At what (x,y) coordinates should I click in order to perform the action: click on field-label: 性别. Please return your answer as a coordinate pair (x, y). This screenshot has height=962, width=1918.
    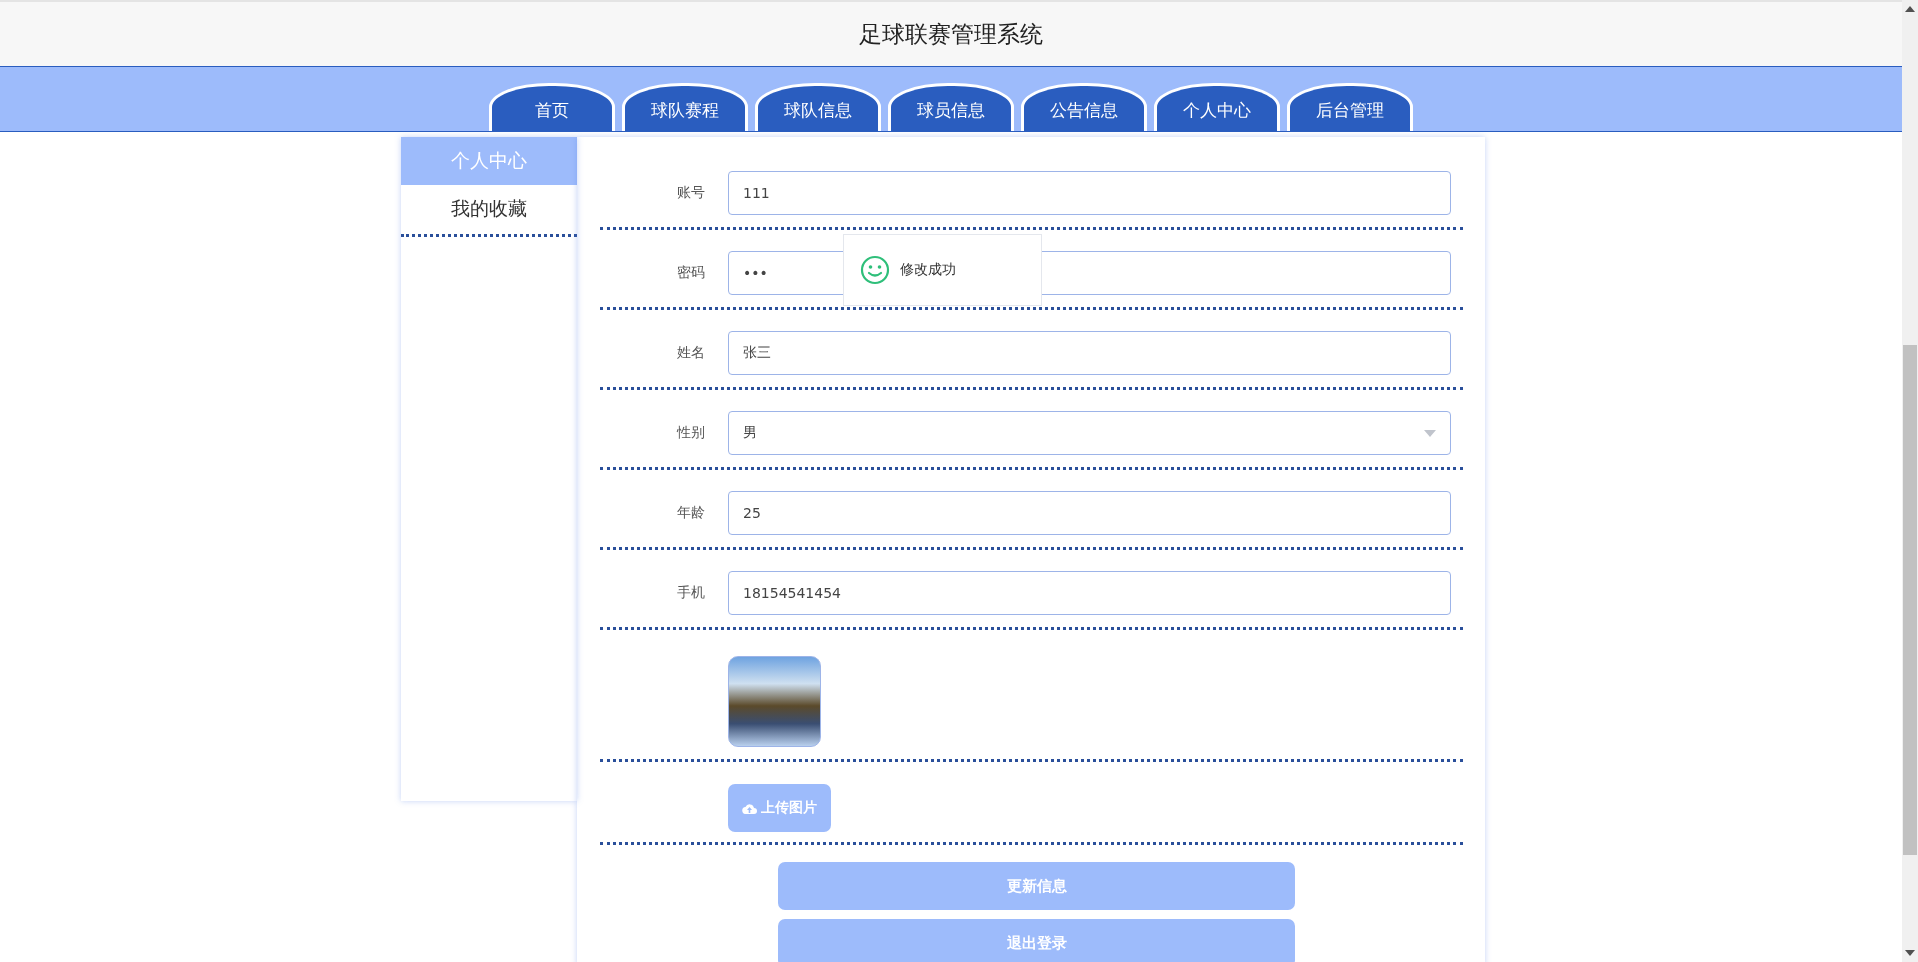
    Looking at the image, I should click on (690, 433).